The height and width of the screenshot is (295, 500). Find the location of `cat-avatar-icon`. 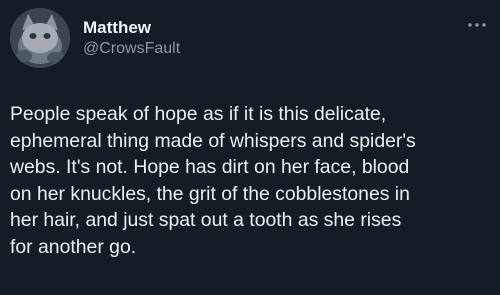

cat-avatar-icon is located at coordinates (40, 38).